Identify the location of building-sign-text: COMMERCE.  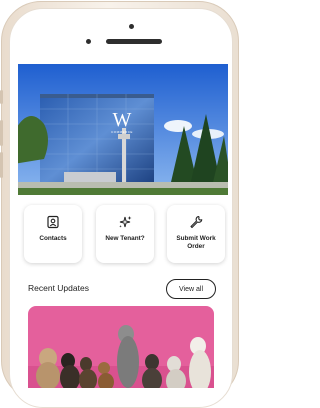
(122, 132).